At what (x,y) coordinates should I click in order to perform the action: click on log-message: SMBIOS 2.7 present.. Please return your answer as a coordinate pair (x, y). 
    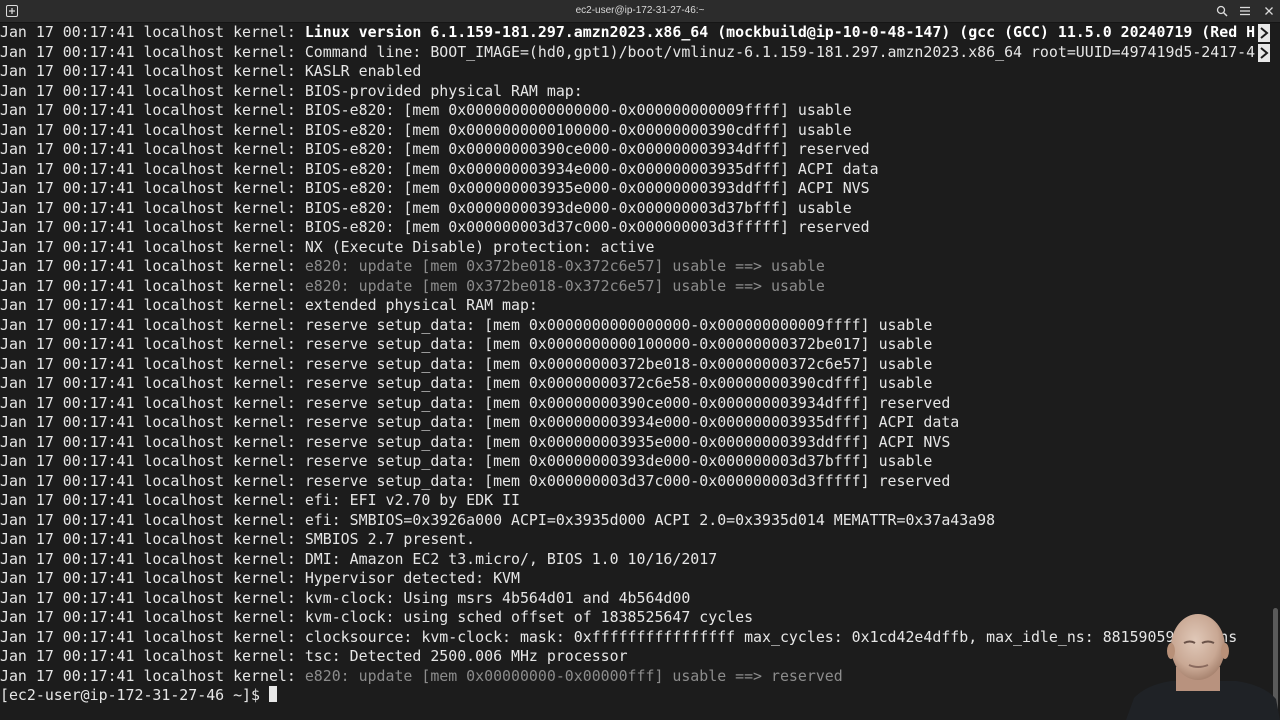
    Looking at the image, I should click on (390, 539).